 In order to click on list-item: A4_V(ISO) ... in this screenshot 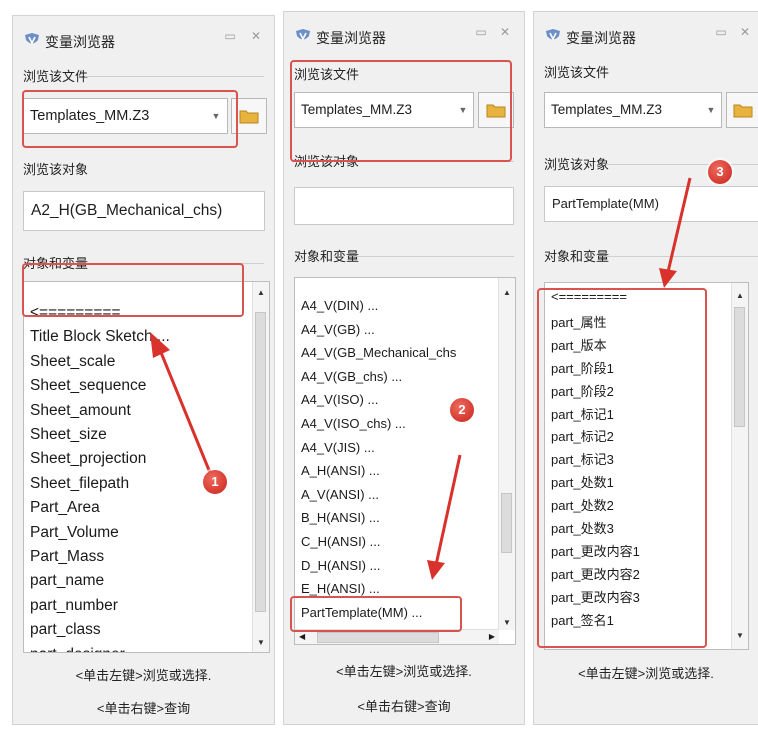, I will do `click(339, 399)`.